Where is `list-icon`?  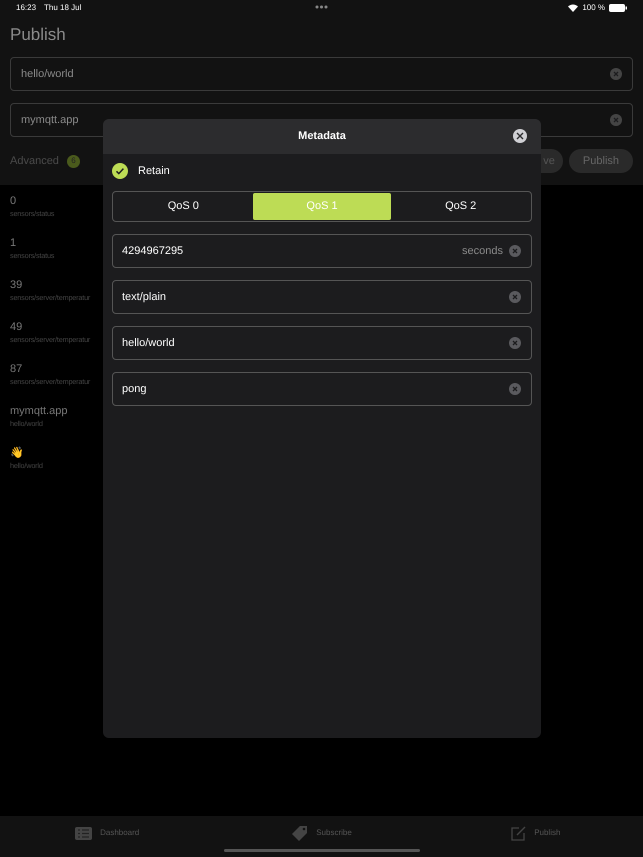
list-icon is located at coordinates (83, 833).